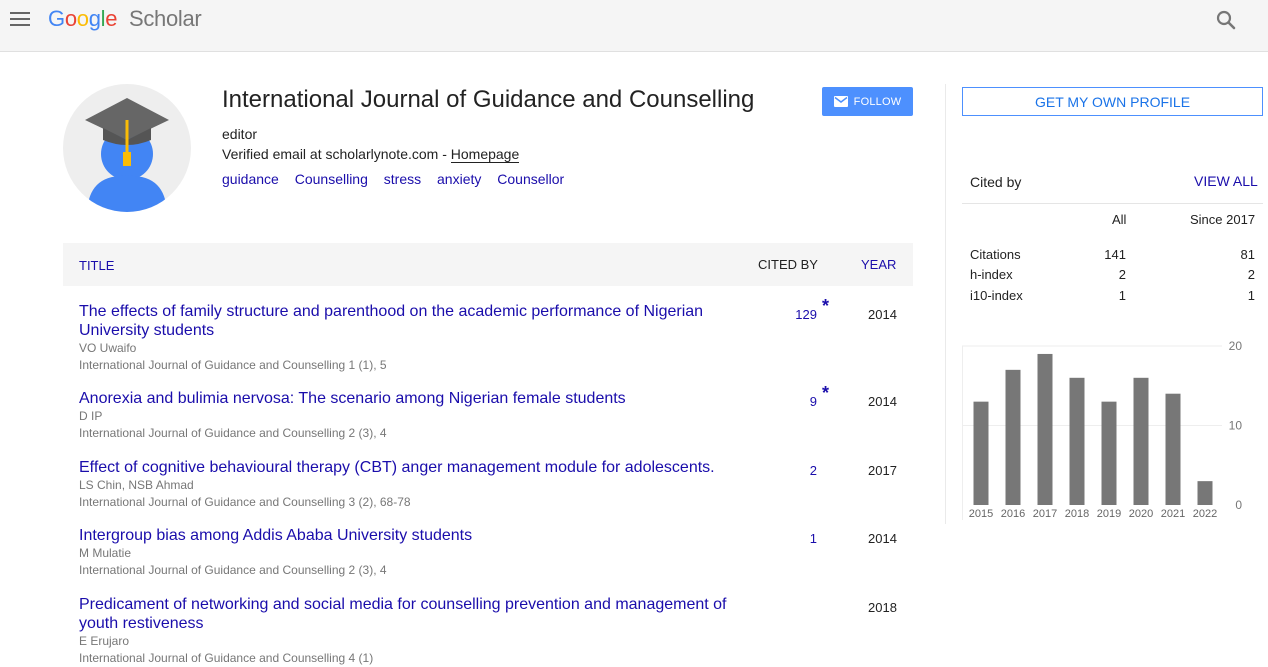 The width and height of the screenshot is (1268, 667). I want to click on envelope-icon, so click(840, 101).